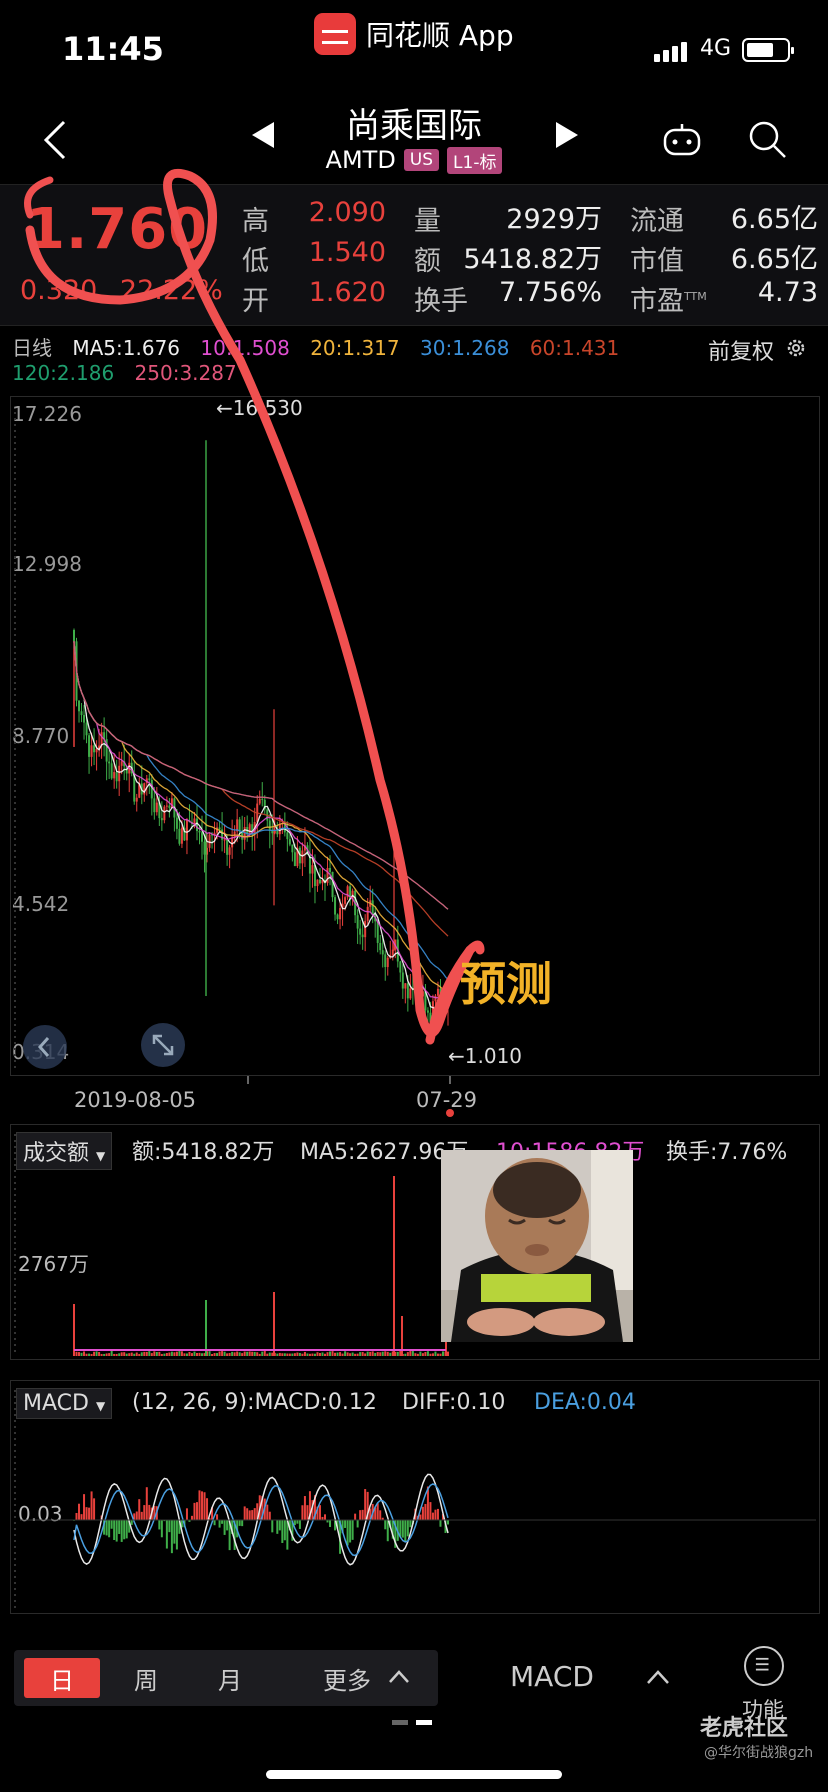 The width and height of the screenshot is (828, 1792). What do you see at coordinates (774, 259) in the screenshot?
I see `mcap-value: 6.65亿` at bounding box center [774, 259].